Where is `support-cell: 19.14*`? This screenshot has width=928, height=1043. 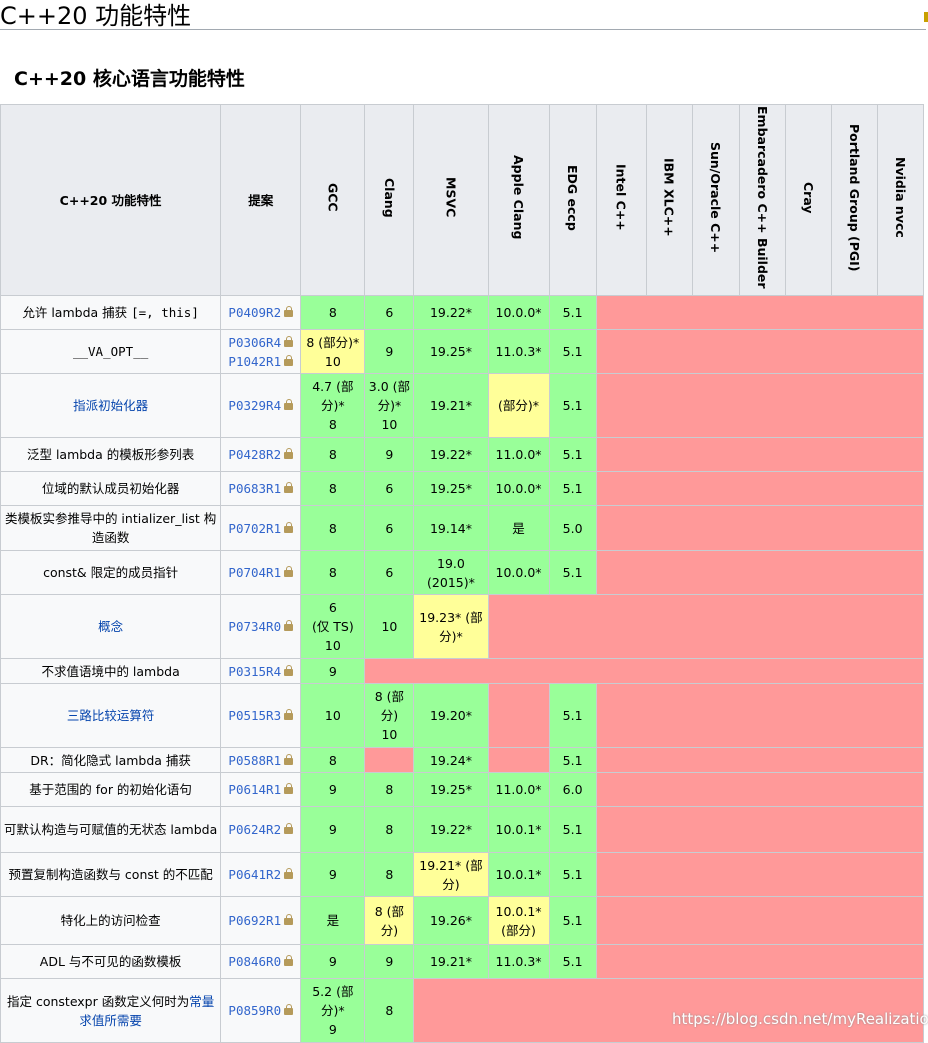 support-cell: 19.14* is located at coordinates (451, 528).